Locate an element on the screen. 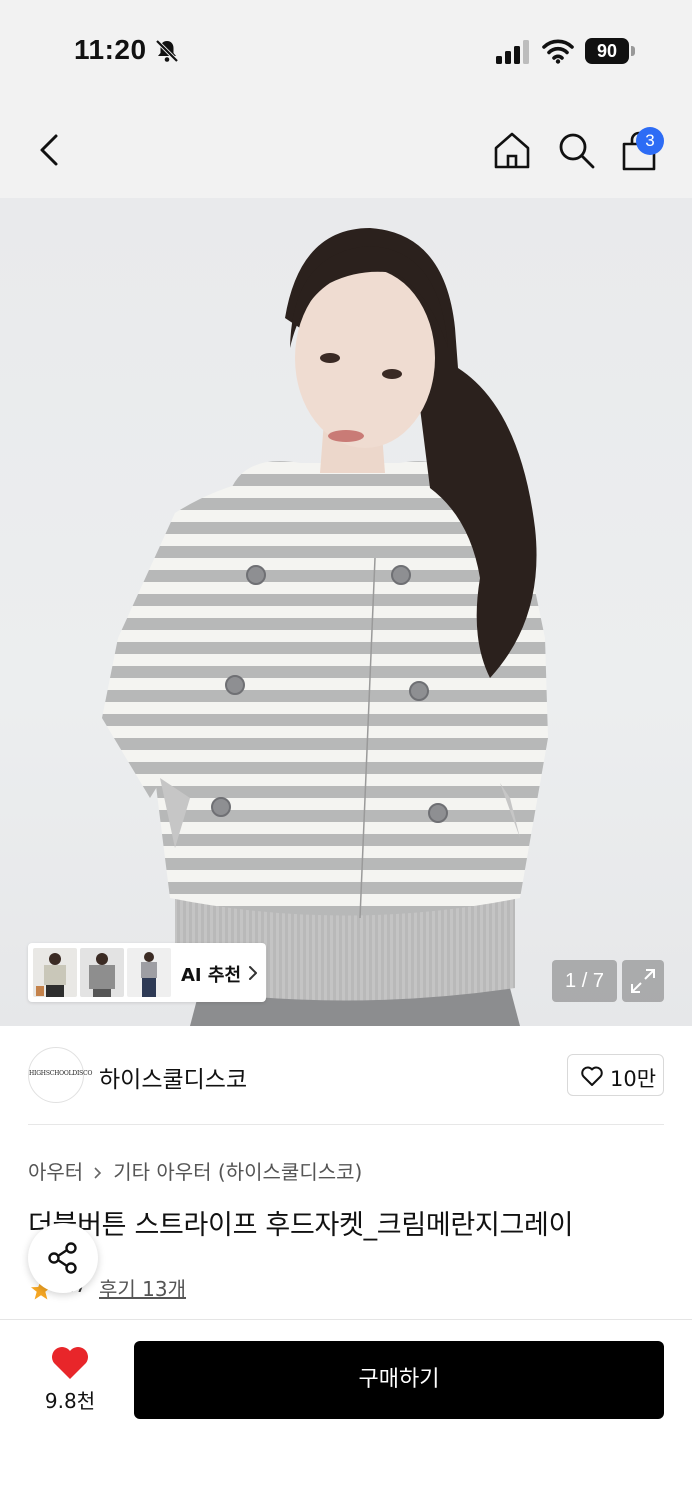  brand-logo: HIGHSCHOOLDISCO is located at coordinates (60, 1075).